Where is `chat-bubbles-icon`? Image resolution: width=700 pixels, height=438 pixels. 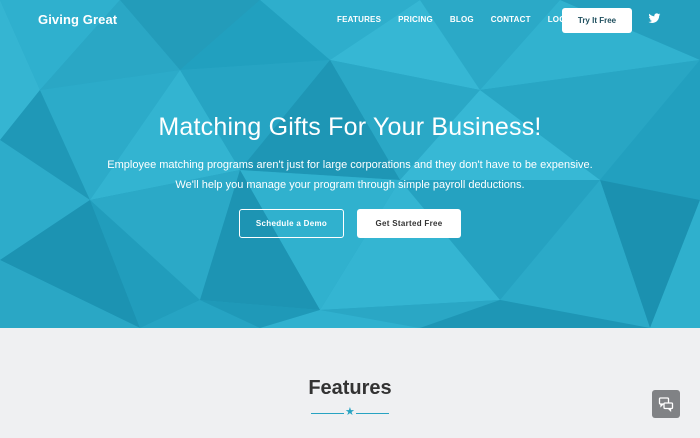
chat-bubbles-icon is located at coordinates (666, 404).